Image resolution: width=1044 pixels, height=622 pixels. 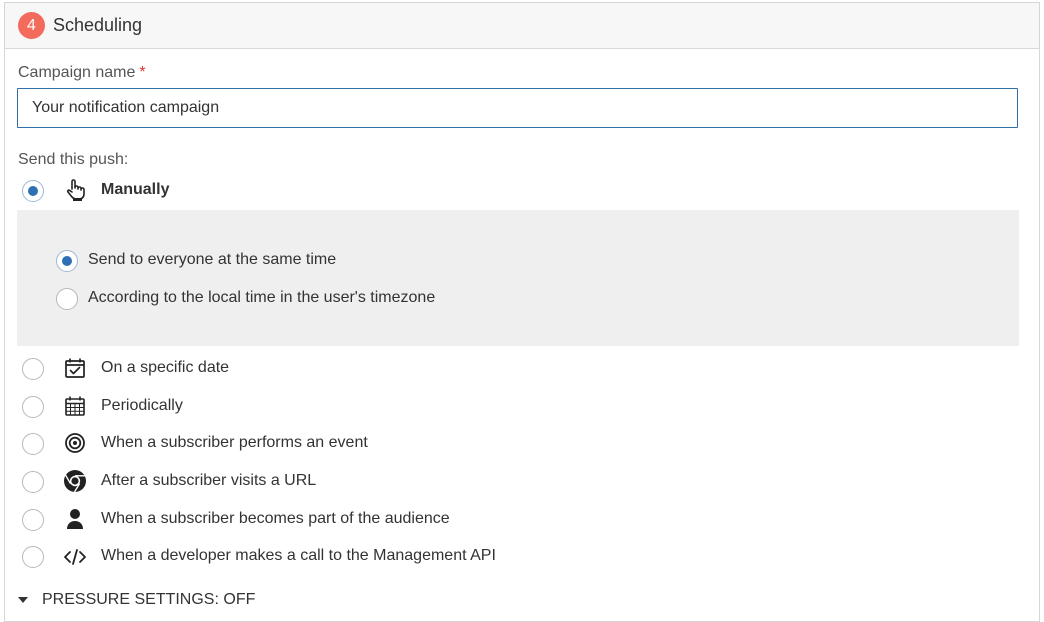 I want to click on radio-audience, so click(x=33, y=520).